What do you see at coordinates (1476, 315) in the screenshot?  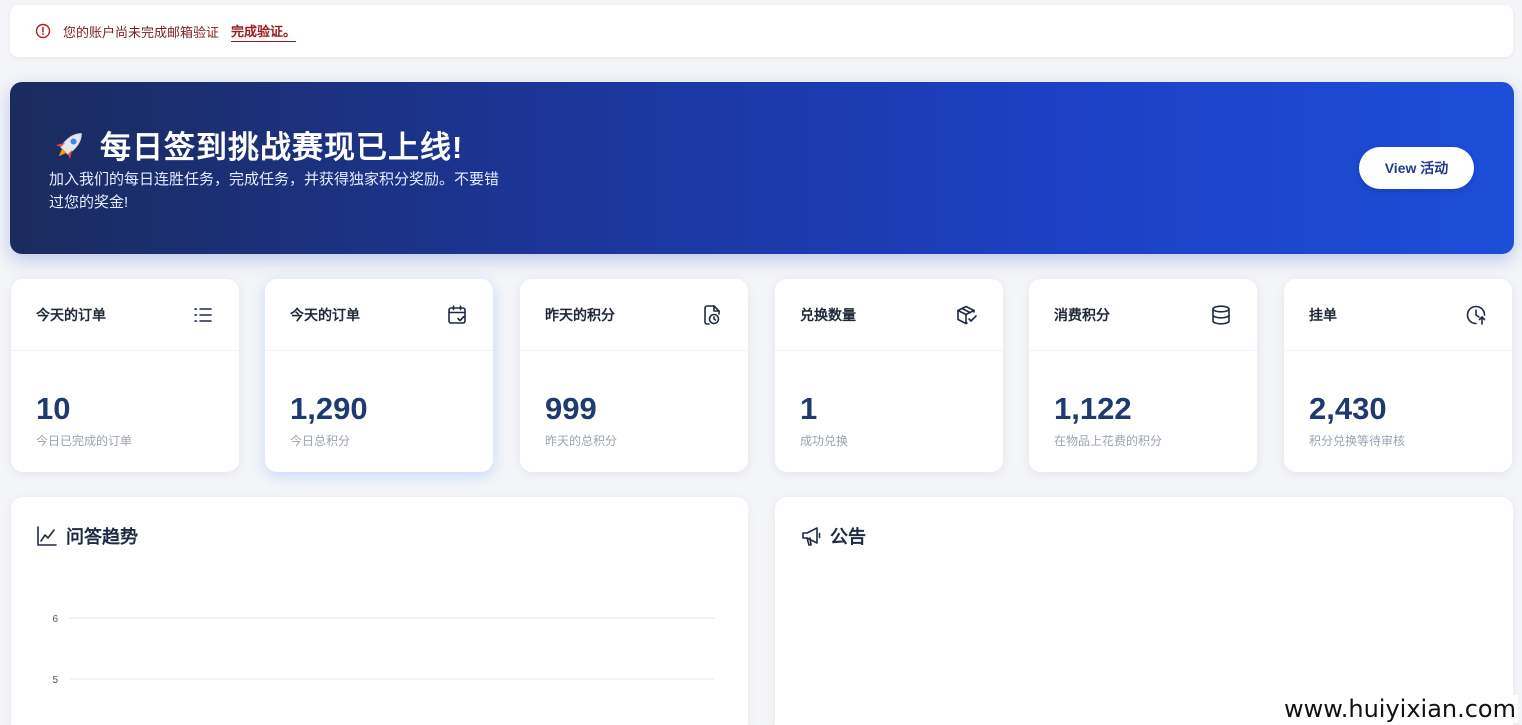 I see `clock-arrow-icon` at bounding box center [1476, 315].